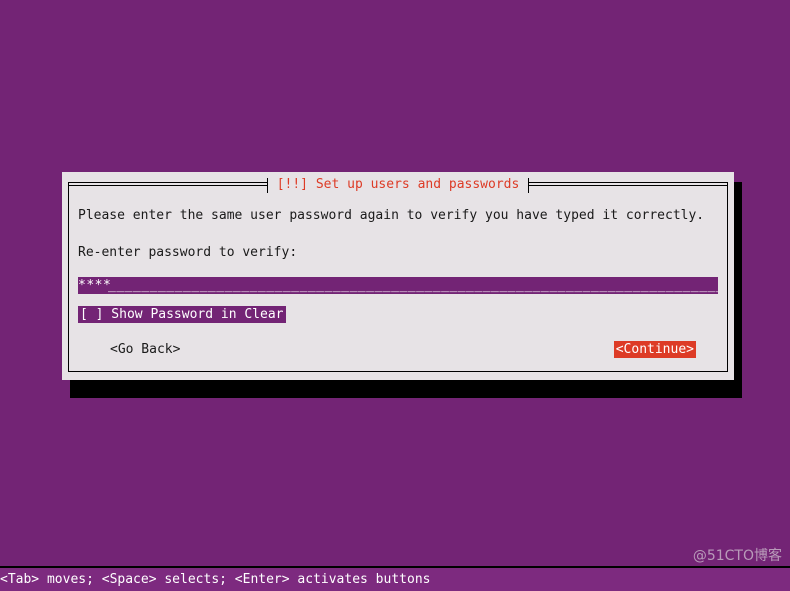  Describe the element at coordinates (398, 349) in the screenshot. I see `dialog-button-row: <Go Back> <Continue>` at that location.